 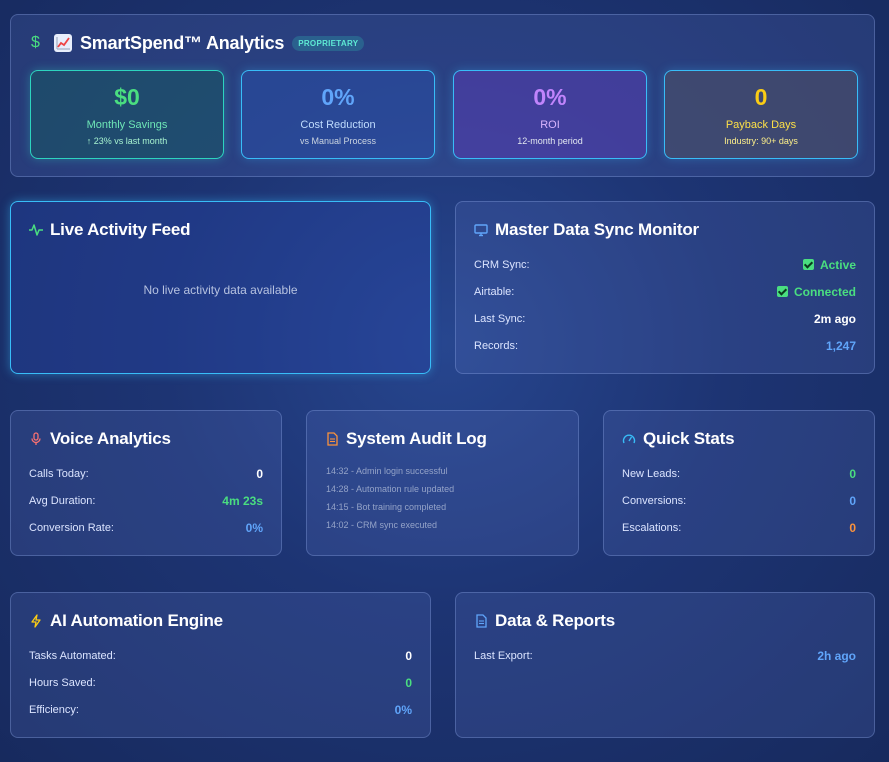 What do you see at coordinates (182, 42) in the screenshot?
I see `app-title: SmartSpend™ Analytics` at bounding box center [182, 42].